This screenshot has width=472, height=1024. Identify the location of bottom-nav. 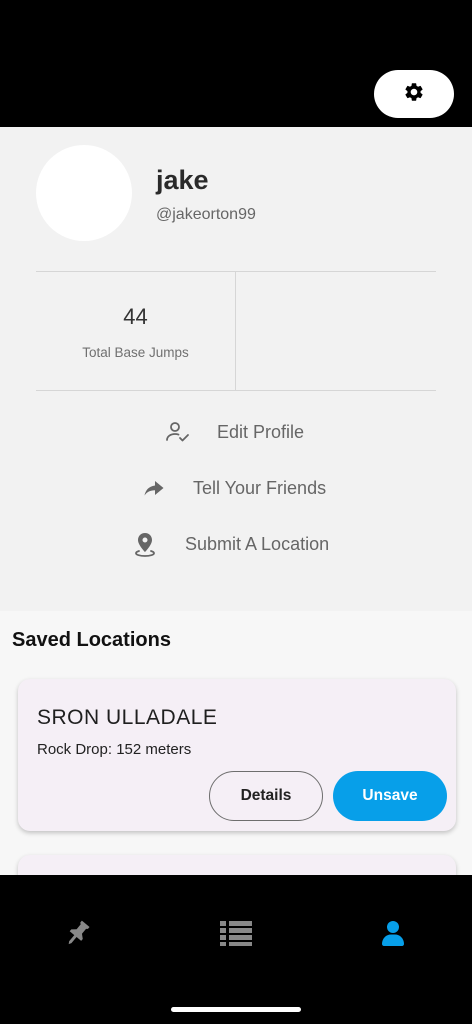
(236, 949).